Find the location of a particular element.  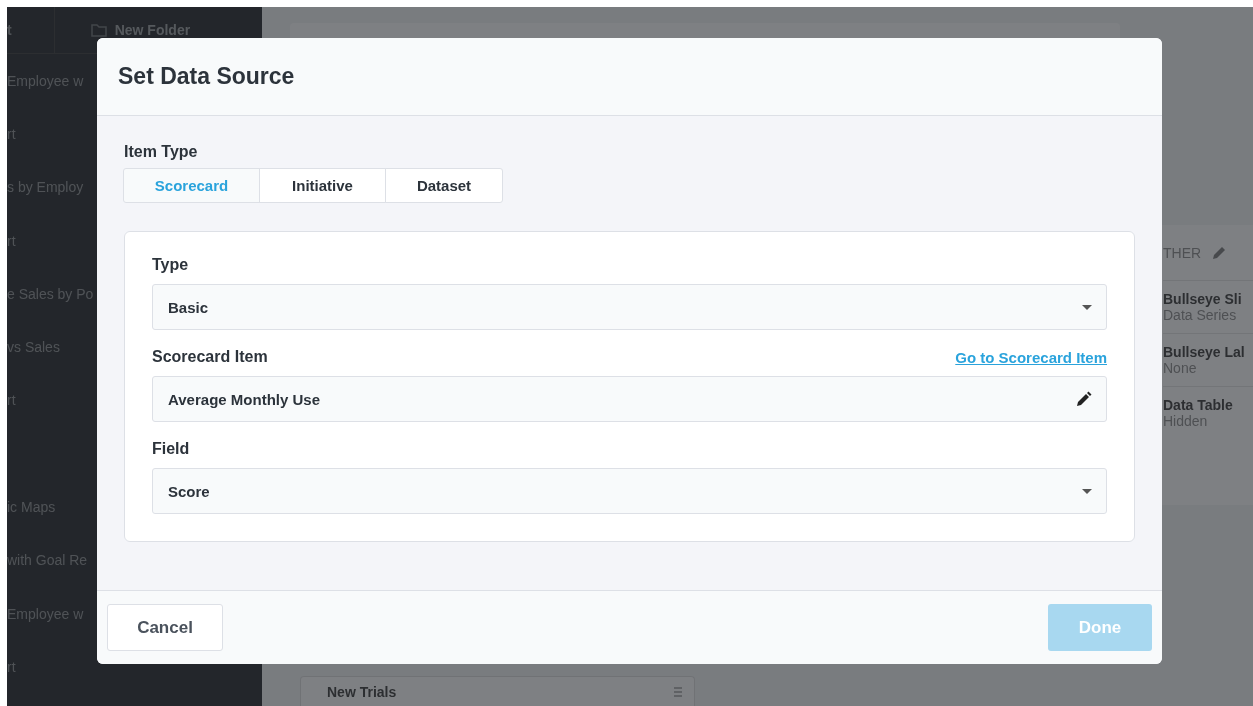

field-label: Scorecard Item is located at coordinates (210, 357).